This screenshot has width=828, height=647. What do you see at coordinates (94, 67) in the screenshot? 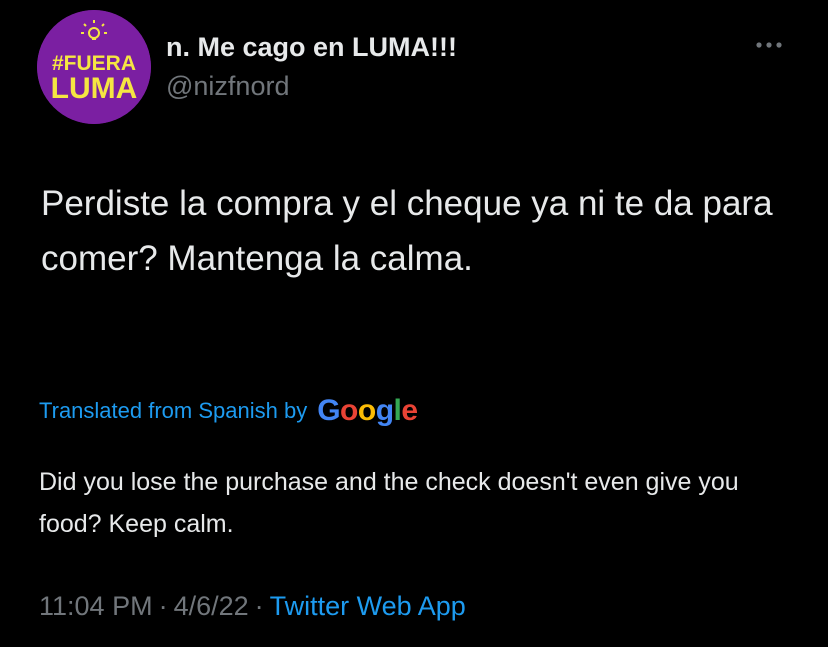
I see `avatar: #FUERA LUMA` at bounding box center [94, 67].